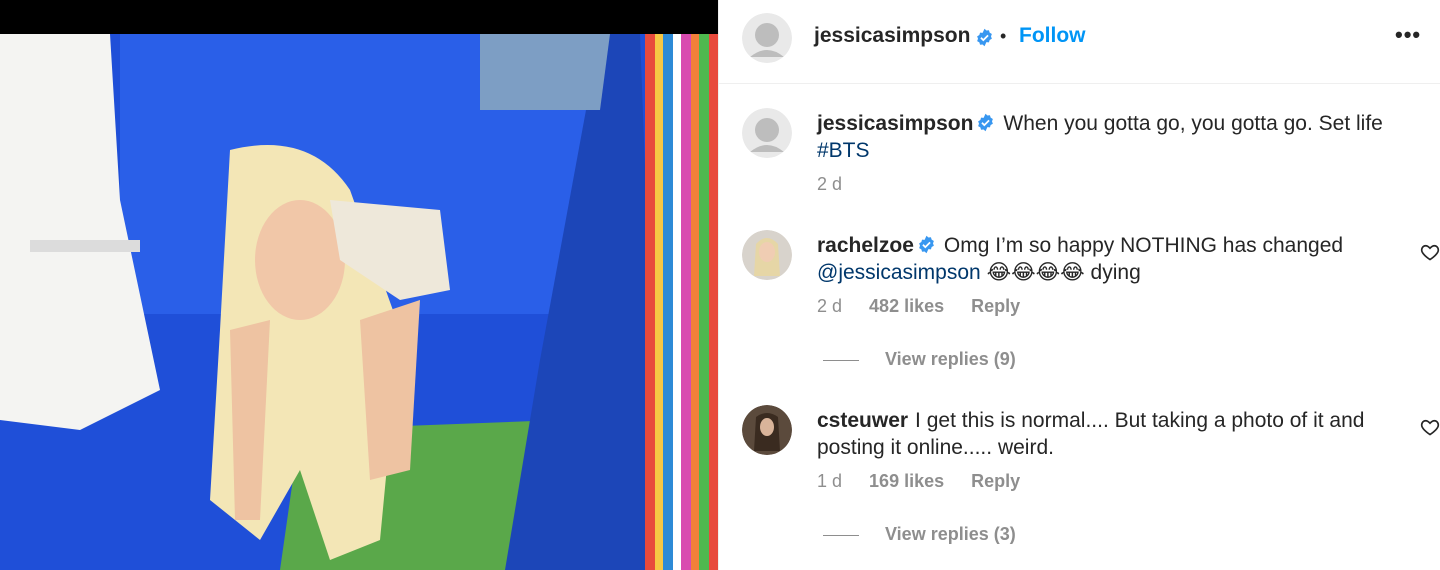  Describe the element at coordinates (865, 245) in the screenshot. I see `commenter-username: rachelzoe` at that location.